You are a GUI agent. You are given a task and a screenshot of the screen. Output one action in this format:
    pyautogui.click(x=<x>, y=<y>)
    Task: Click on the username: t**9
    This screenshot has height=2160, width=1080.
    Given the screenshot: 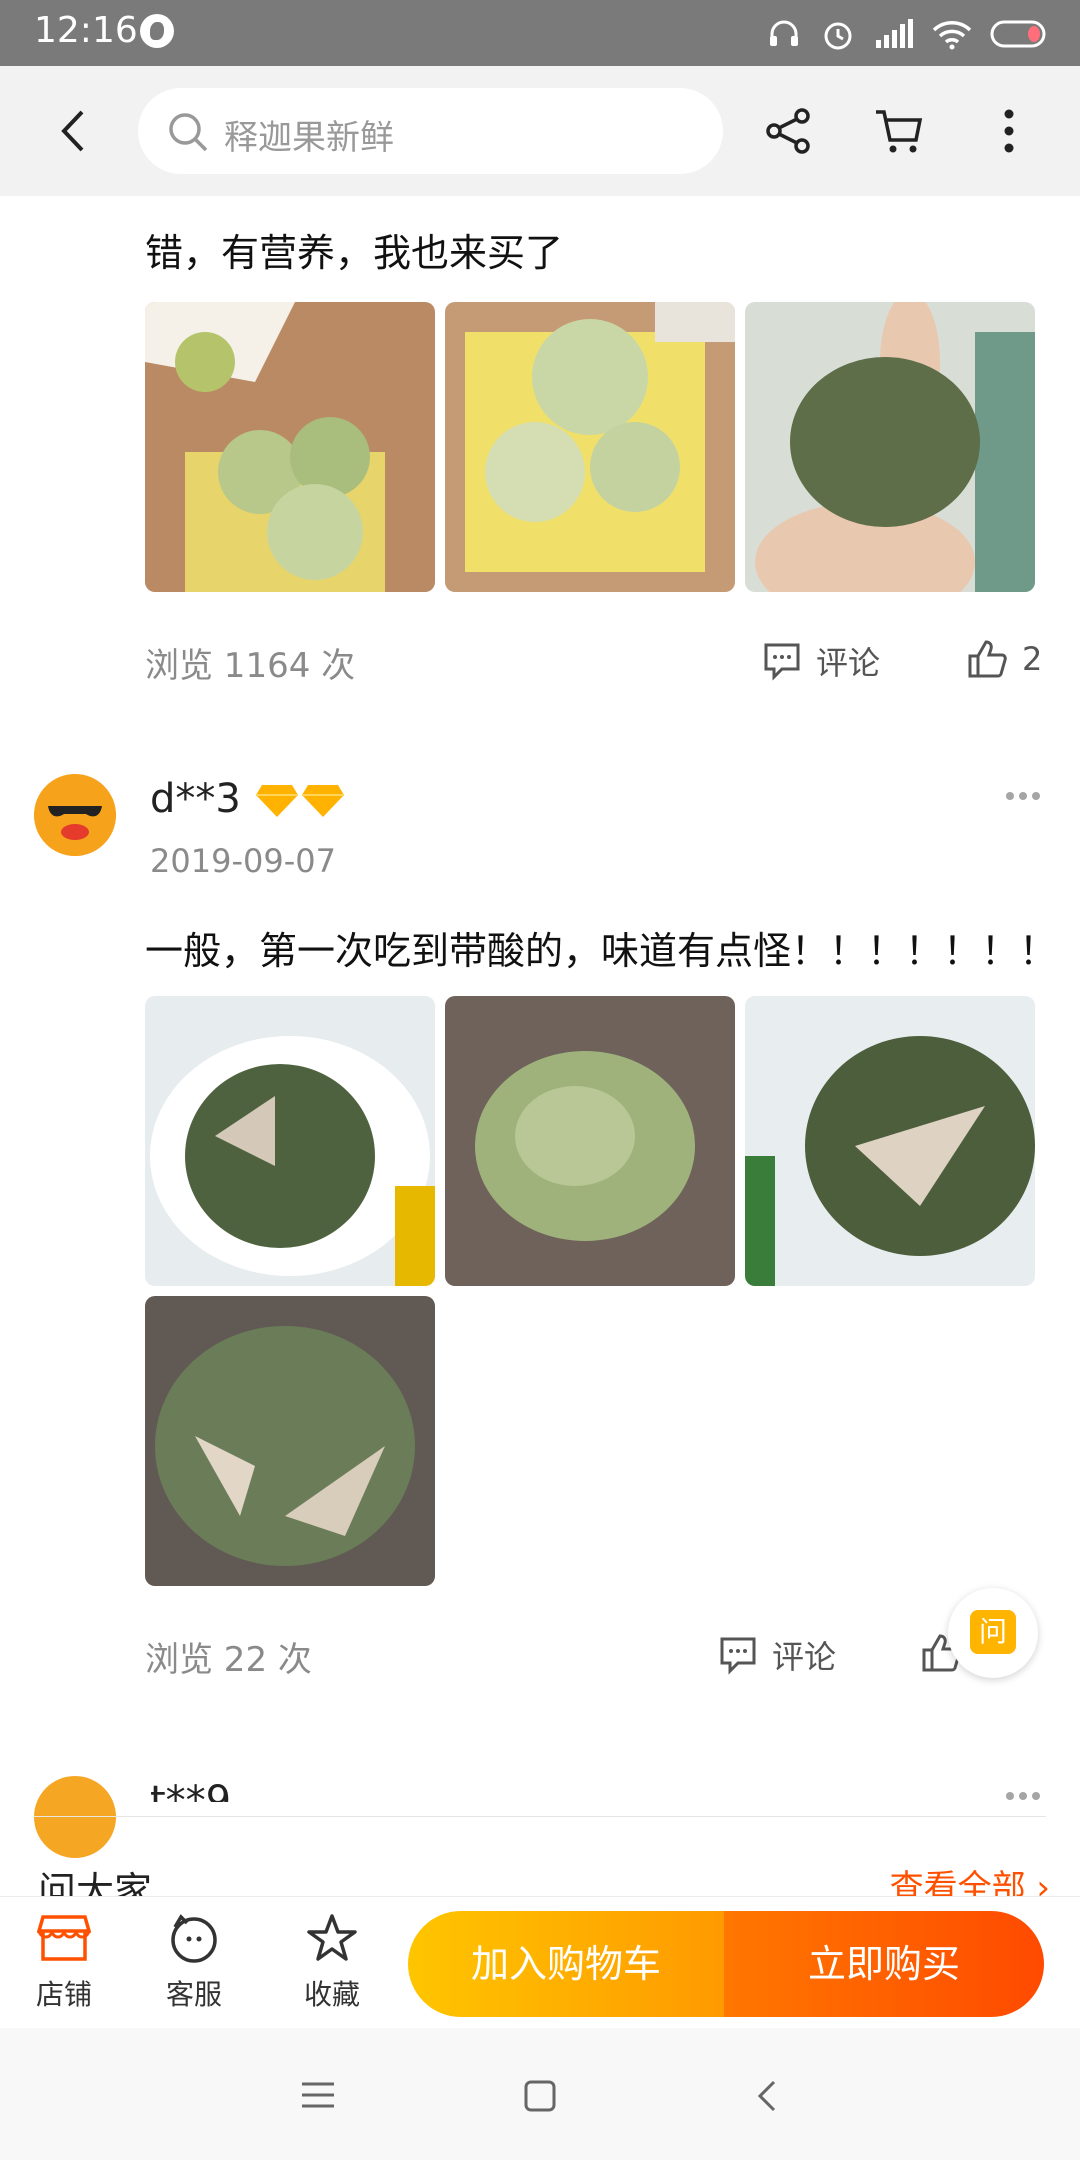 What is the action you would take?
    pyautogui.click(x=191, y=1790)
    